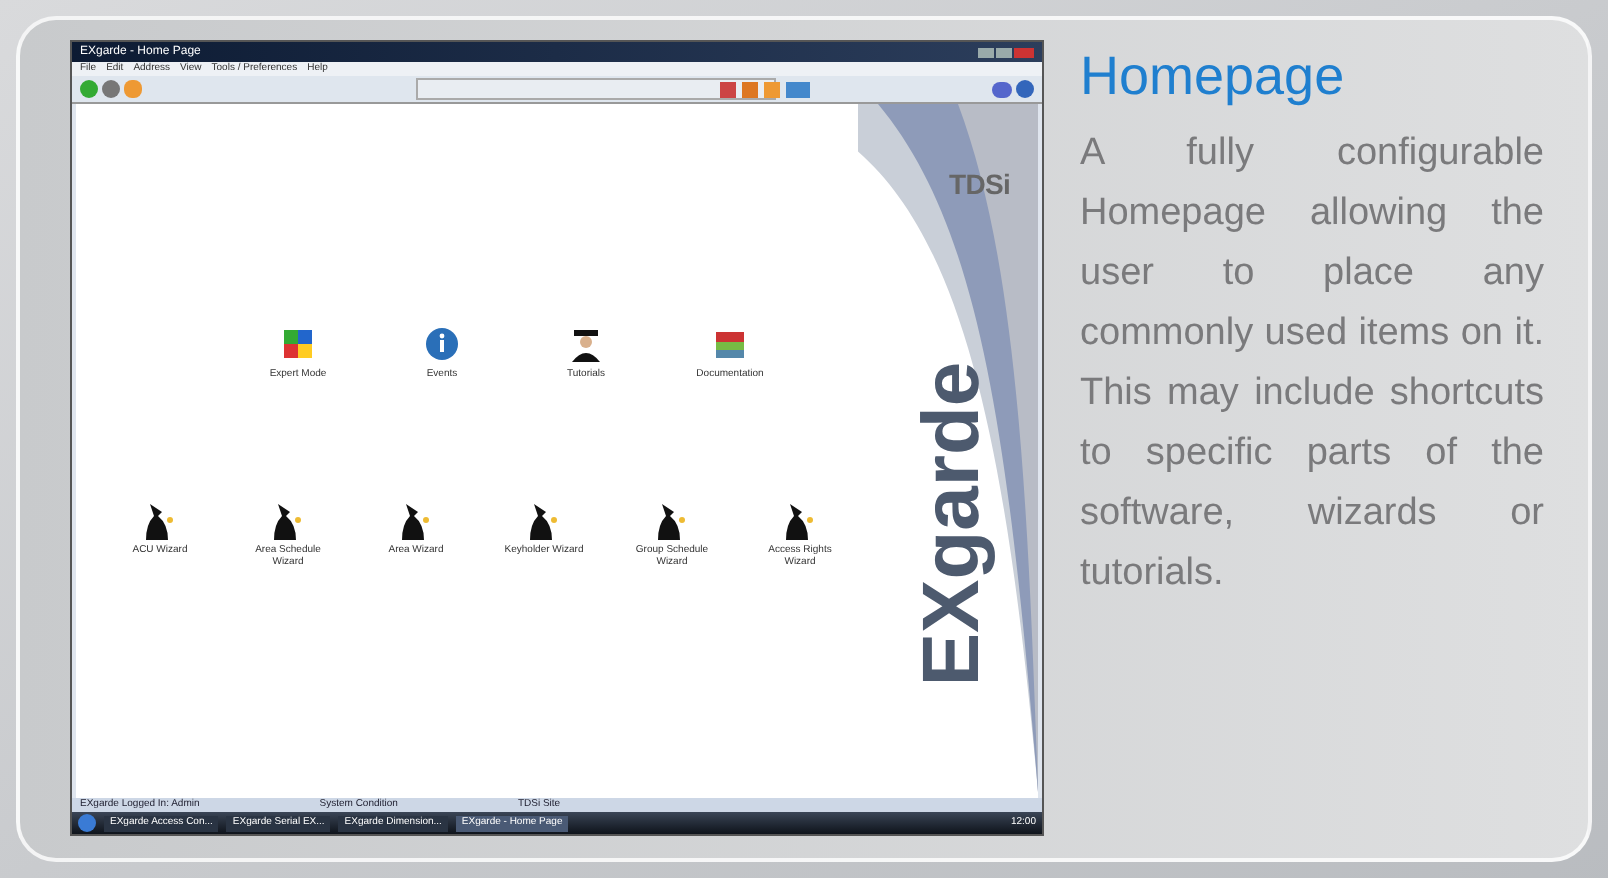 The width and height of the screenshot is (1608, 878). Describe the element at coordinates (765, 89) in the screenshot. I see `toolbar-icons` at that location.